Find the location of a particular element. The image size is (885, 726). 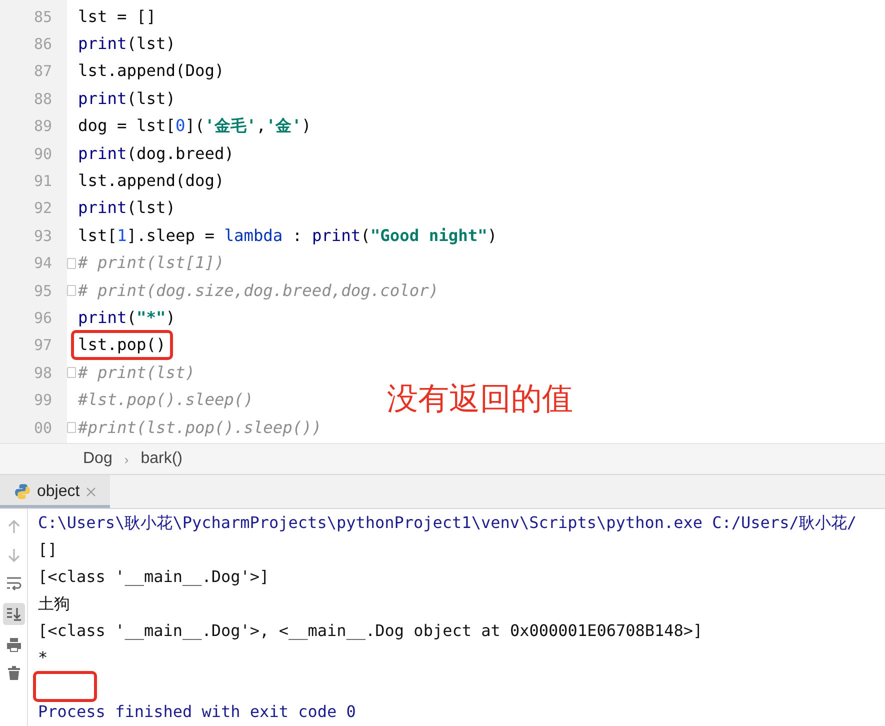

console-line: [] is located at coordinates (48, 550).